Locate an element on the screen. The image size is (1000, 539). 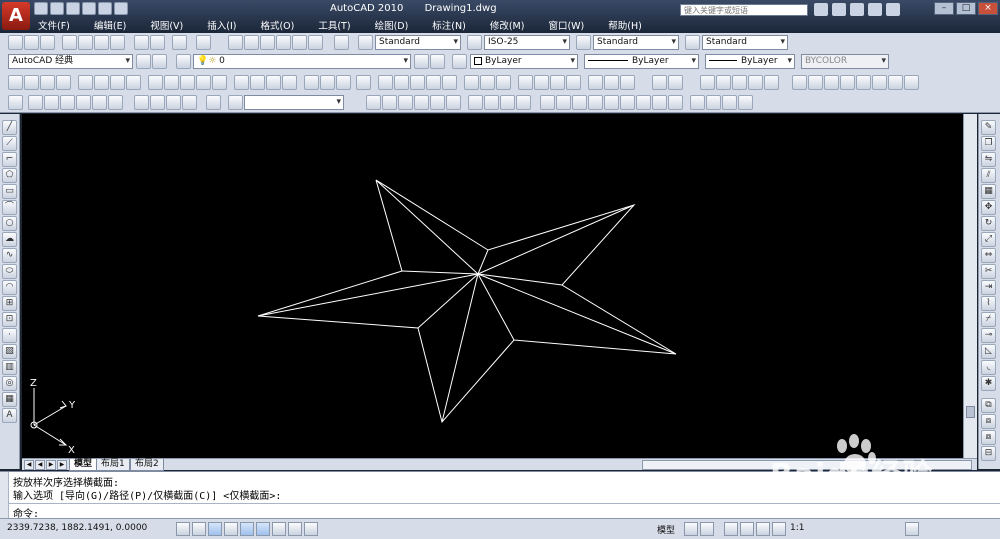
zoom-icon is located at coordinates (747, 529).